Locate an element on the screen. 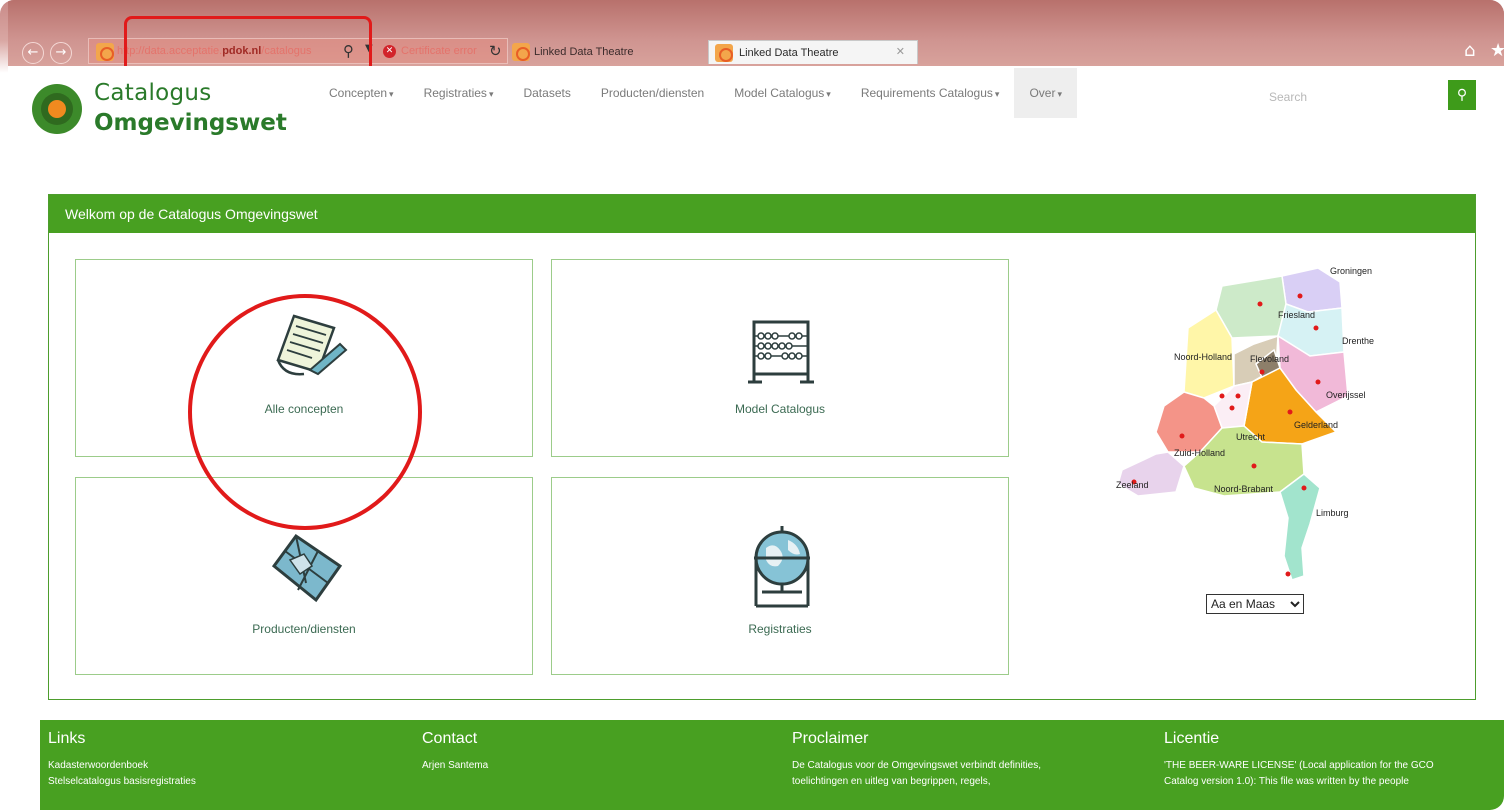 Image resolution: width=1504 pixels, height=810 pixels. globe-icon is located at coordinates (782, 567).